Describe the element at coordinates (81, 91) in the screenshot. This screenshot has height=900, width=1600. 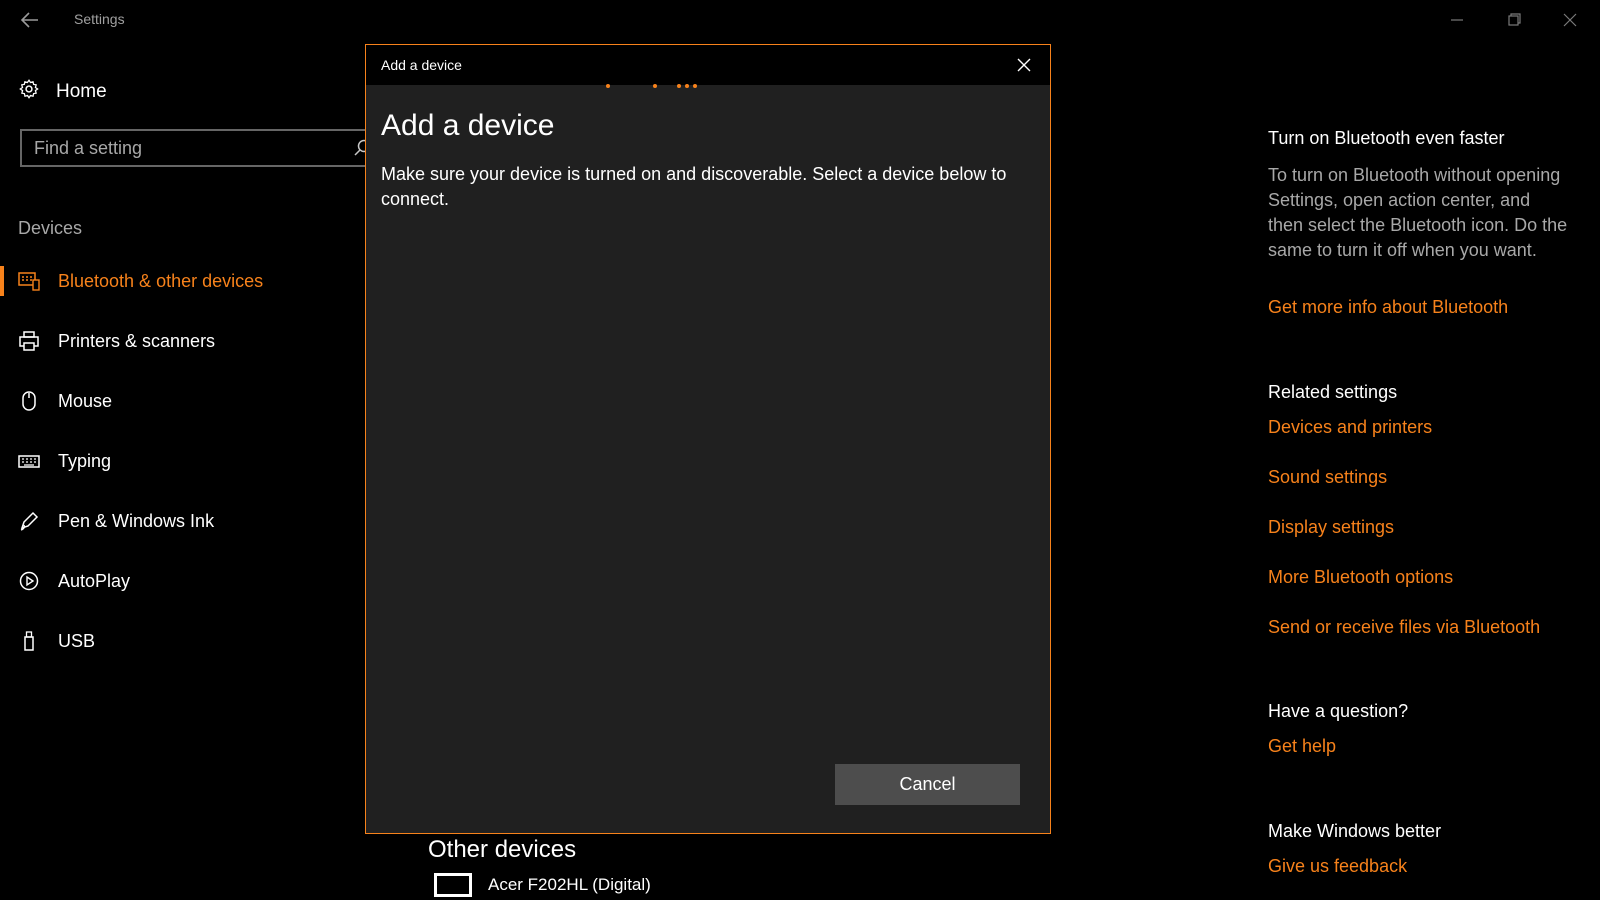
I see `home-label: Home` at that location.